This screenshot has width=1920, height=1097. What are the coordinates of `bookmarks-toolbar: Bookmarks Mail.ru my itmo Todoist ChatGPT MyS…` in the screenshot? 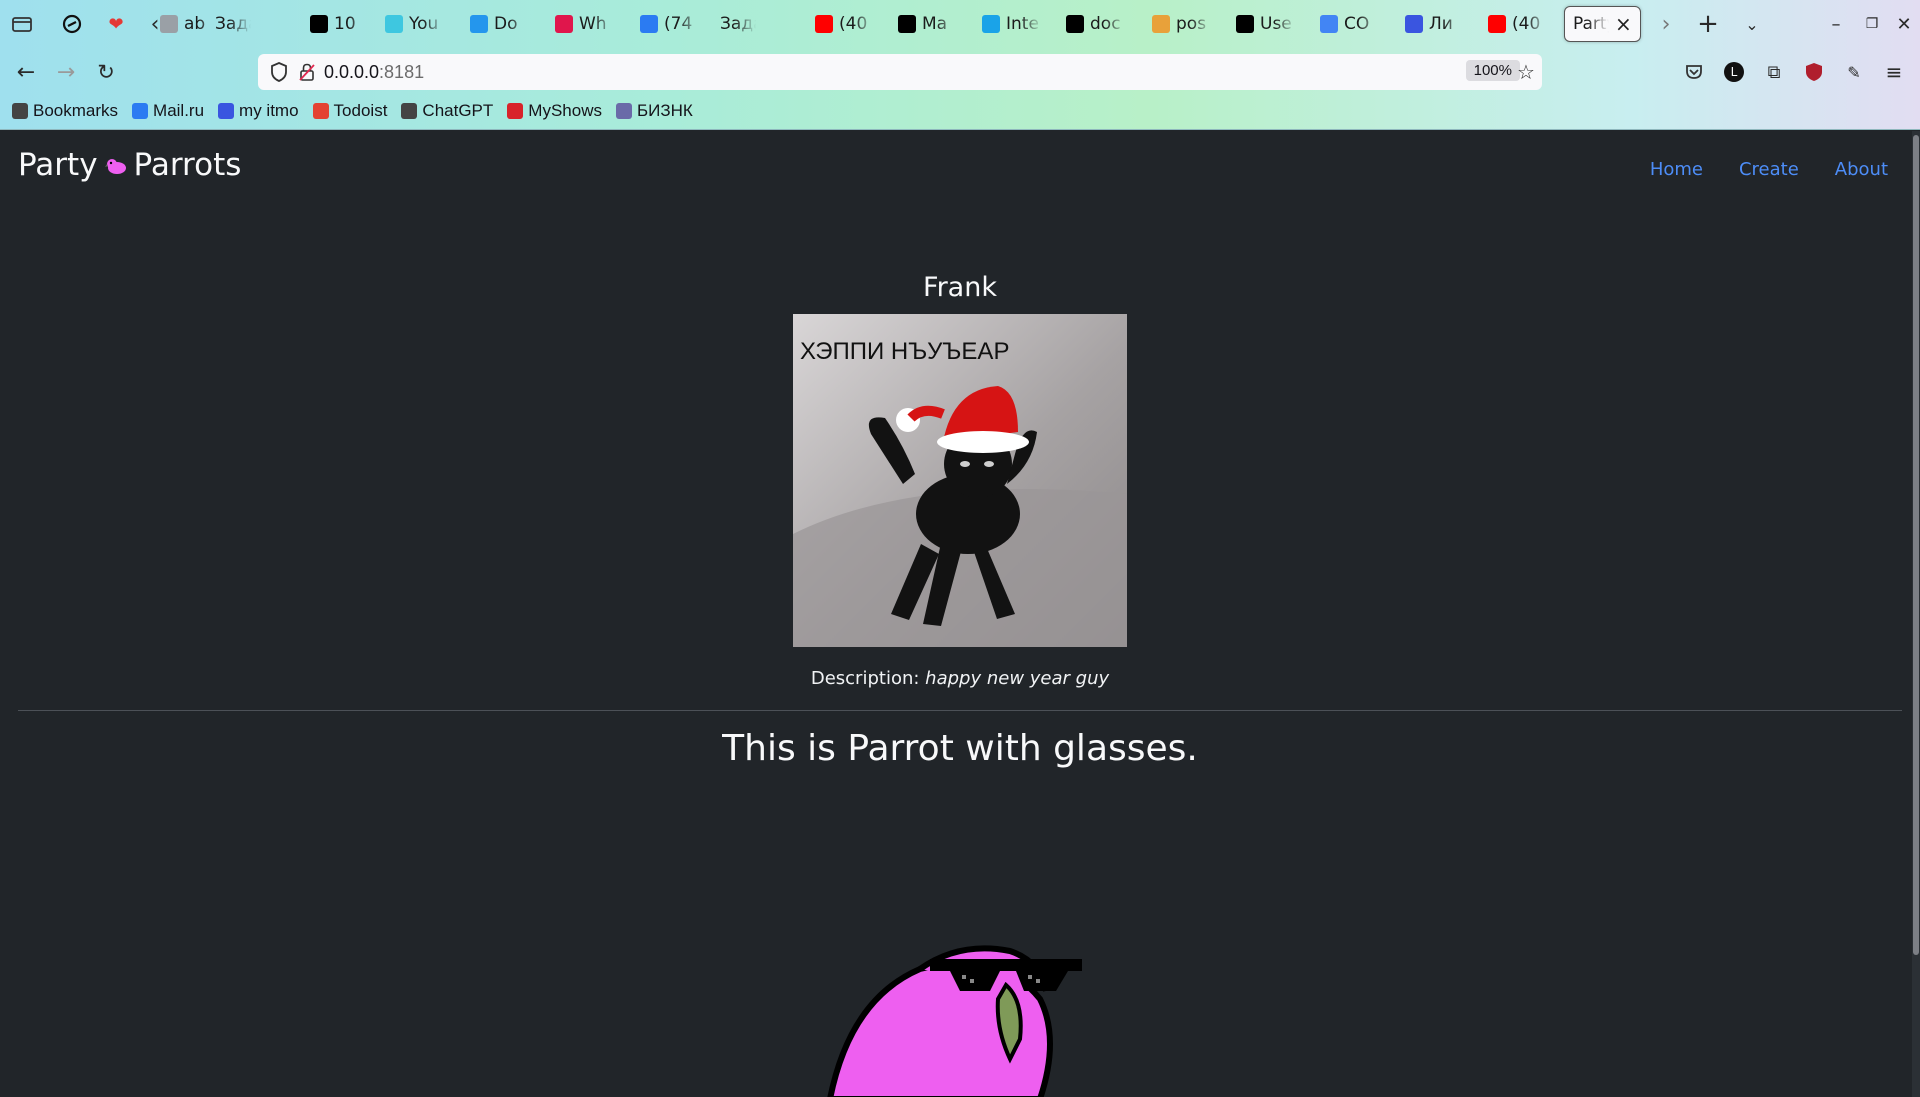 It's located at (960, 111).